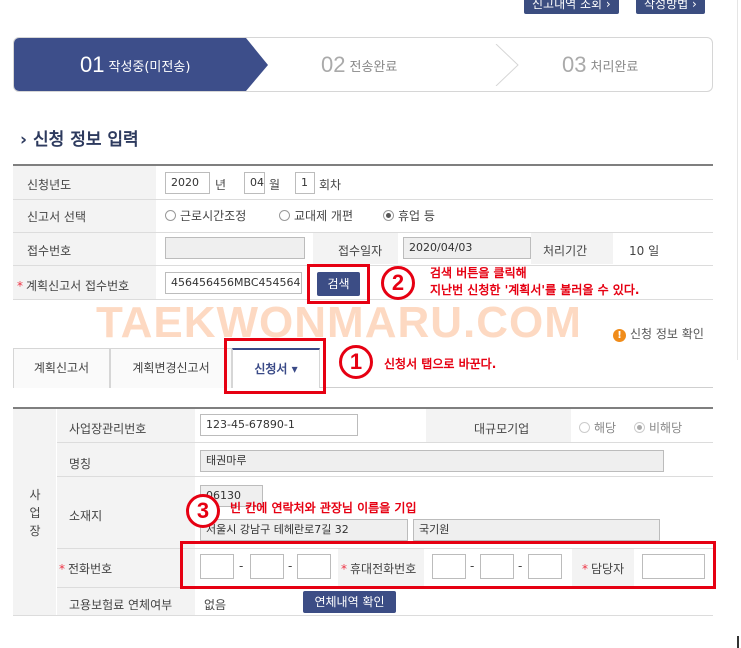 The width and height of the screenshot is (741, 648). Describe the element at coordinates (644, 251) in the screenshot. I see `period-value: 10 일` at that location.